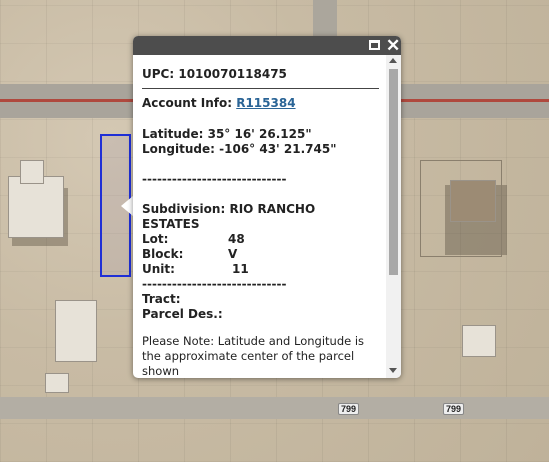 The width and height of the screenshot is (549, 462). What do you see at coordinates (393, 370) in the screenshot?
I see `scroll-down-icon` at bounding box center [393, 370].